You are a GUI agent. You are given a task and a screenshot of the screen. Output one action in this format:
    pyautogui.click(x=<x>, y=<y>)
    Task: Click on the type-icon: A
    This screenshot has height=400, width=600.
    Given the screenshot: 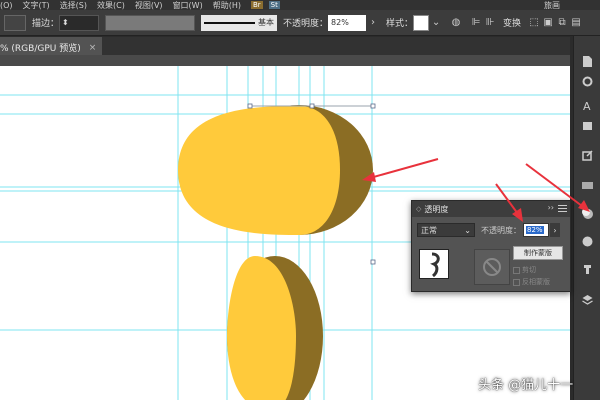 What is the action you would take?
    pyautogui.click(x=587, y=105)
    